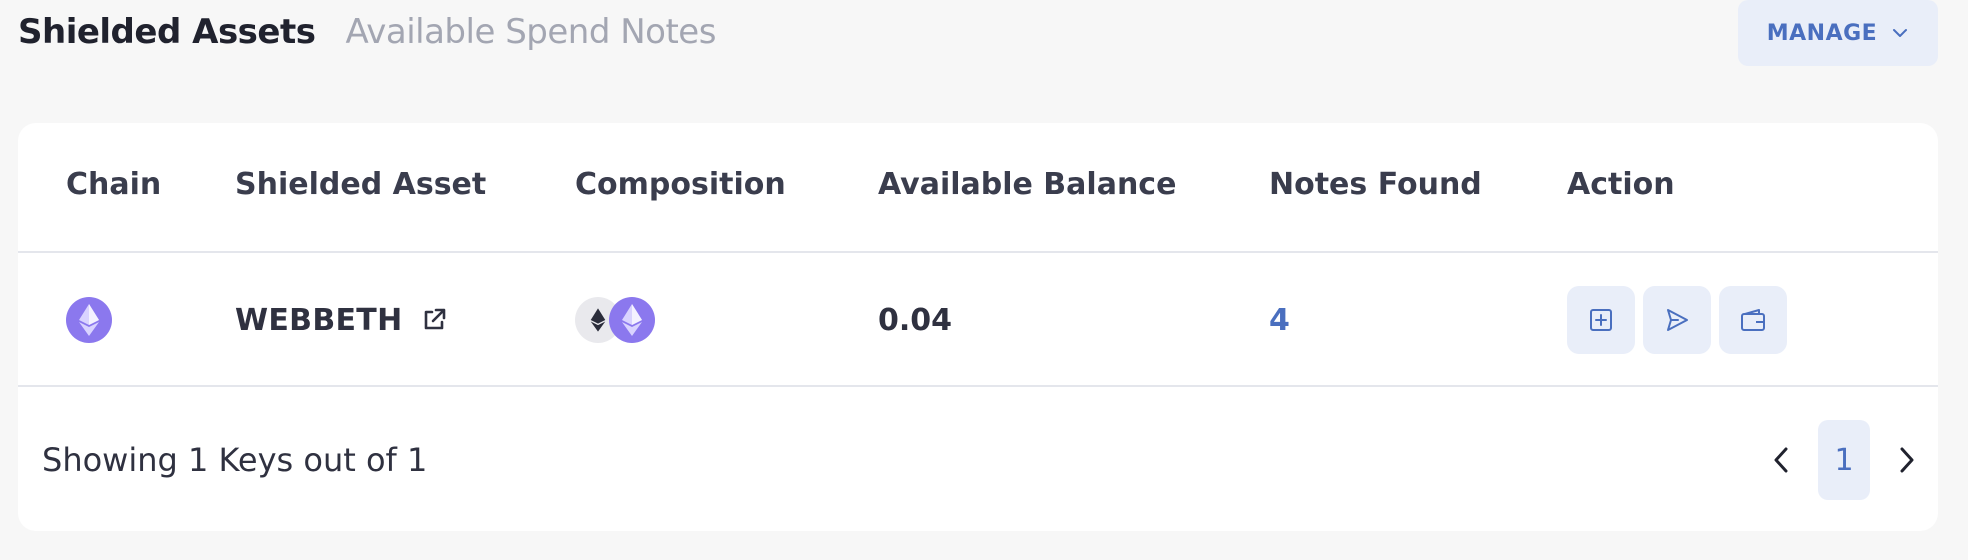 This screenshot has width=1968, height=560. Describe the element at coordinates (235, 460) in the screenshot. I see `pagination-summary: Showing 1 Keys out of 1` at that location.